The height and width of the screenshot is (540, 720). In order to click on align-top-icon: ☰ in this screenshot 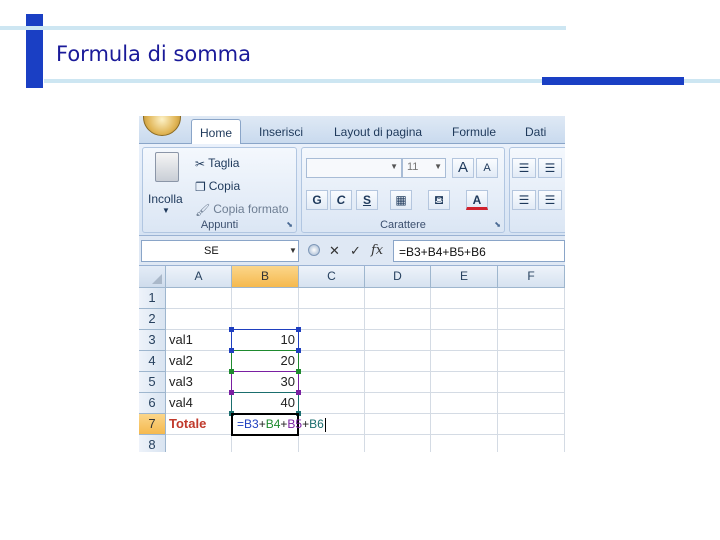, I will do `click(524, 168)`.